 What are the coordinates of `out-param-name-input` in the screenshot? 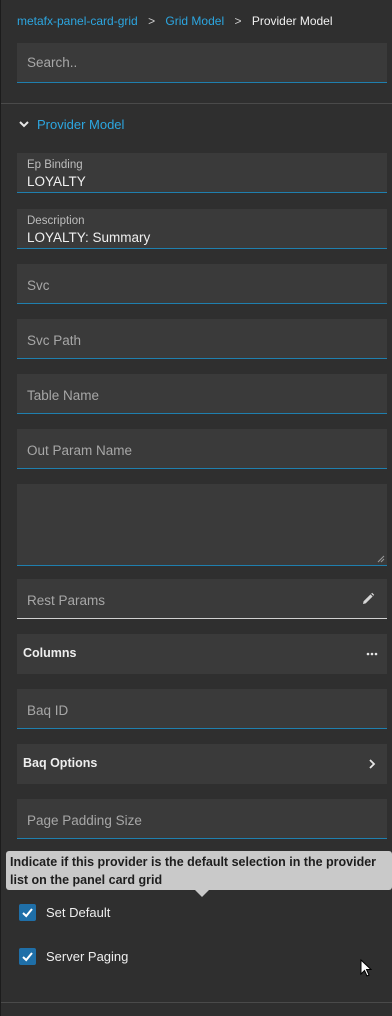 It's located at (202, 450).